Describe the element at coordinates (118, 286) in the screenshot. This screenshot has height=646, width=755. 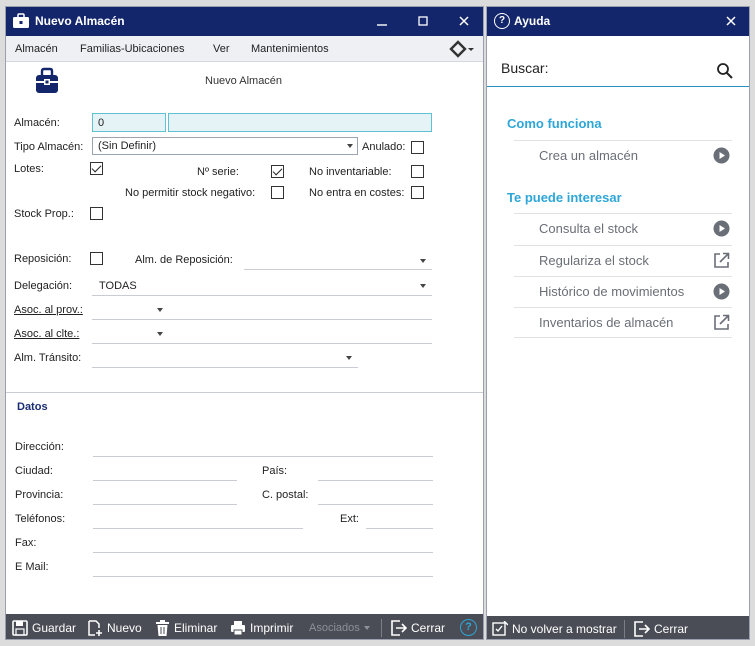
I see `delegacion-value: TODAS` at that location.